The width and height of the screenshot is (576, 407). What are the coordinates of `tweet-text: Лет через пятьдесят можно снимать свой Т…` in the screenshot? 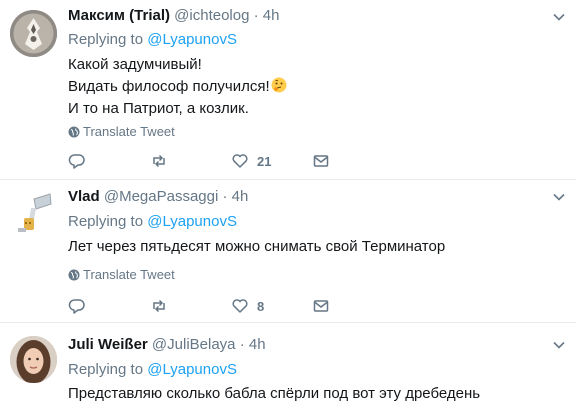 It's located at (256, 247).